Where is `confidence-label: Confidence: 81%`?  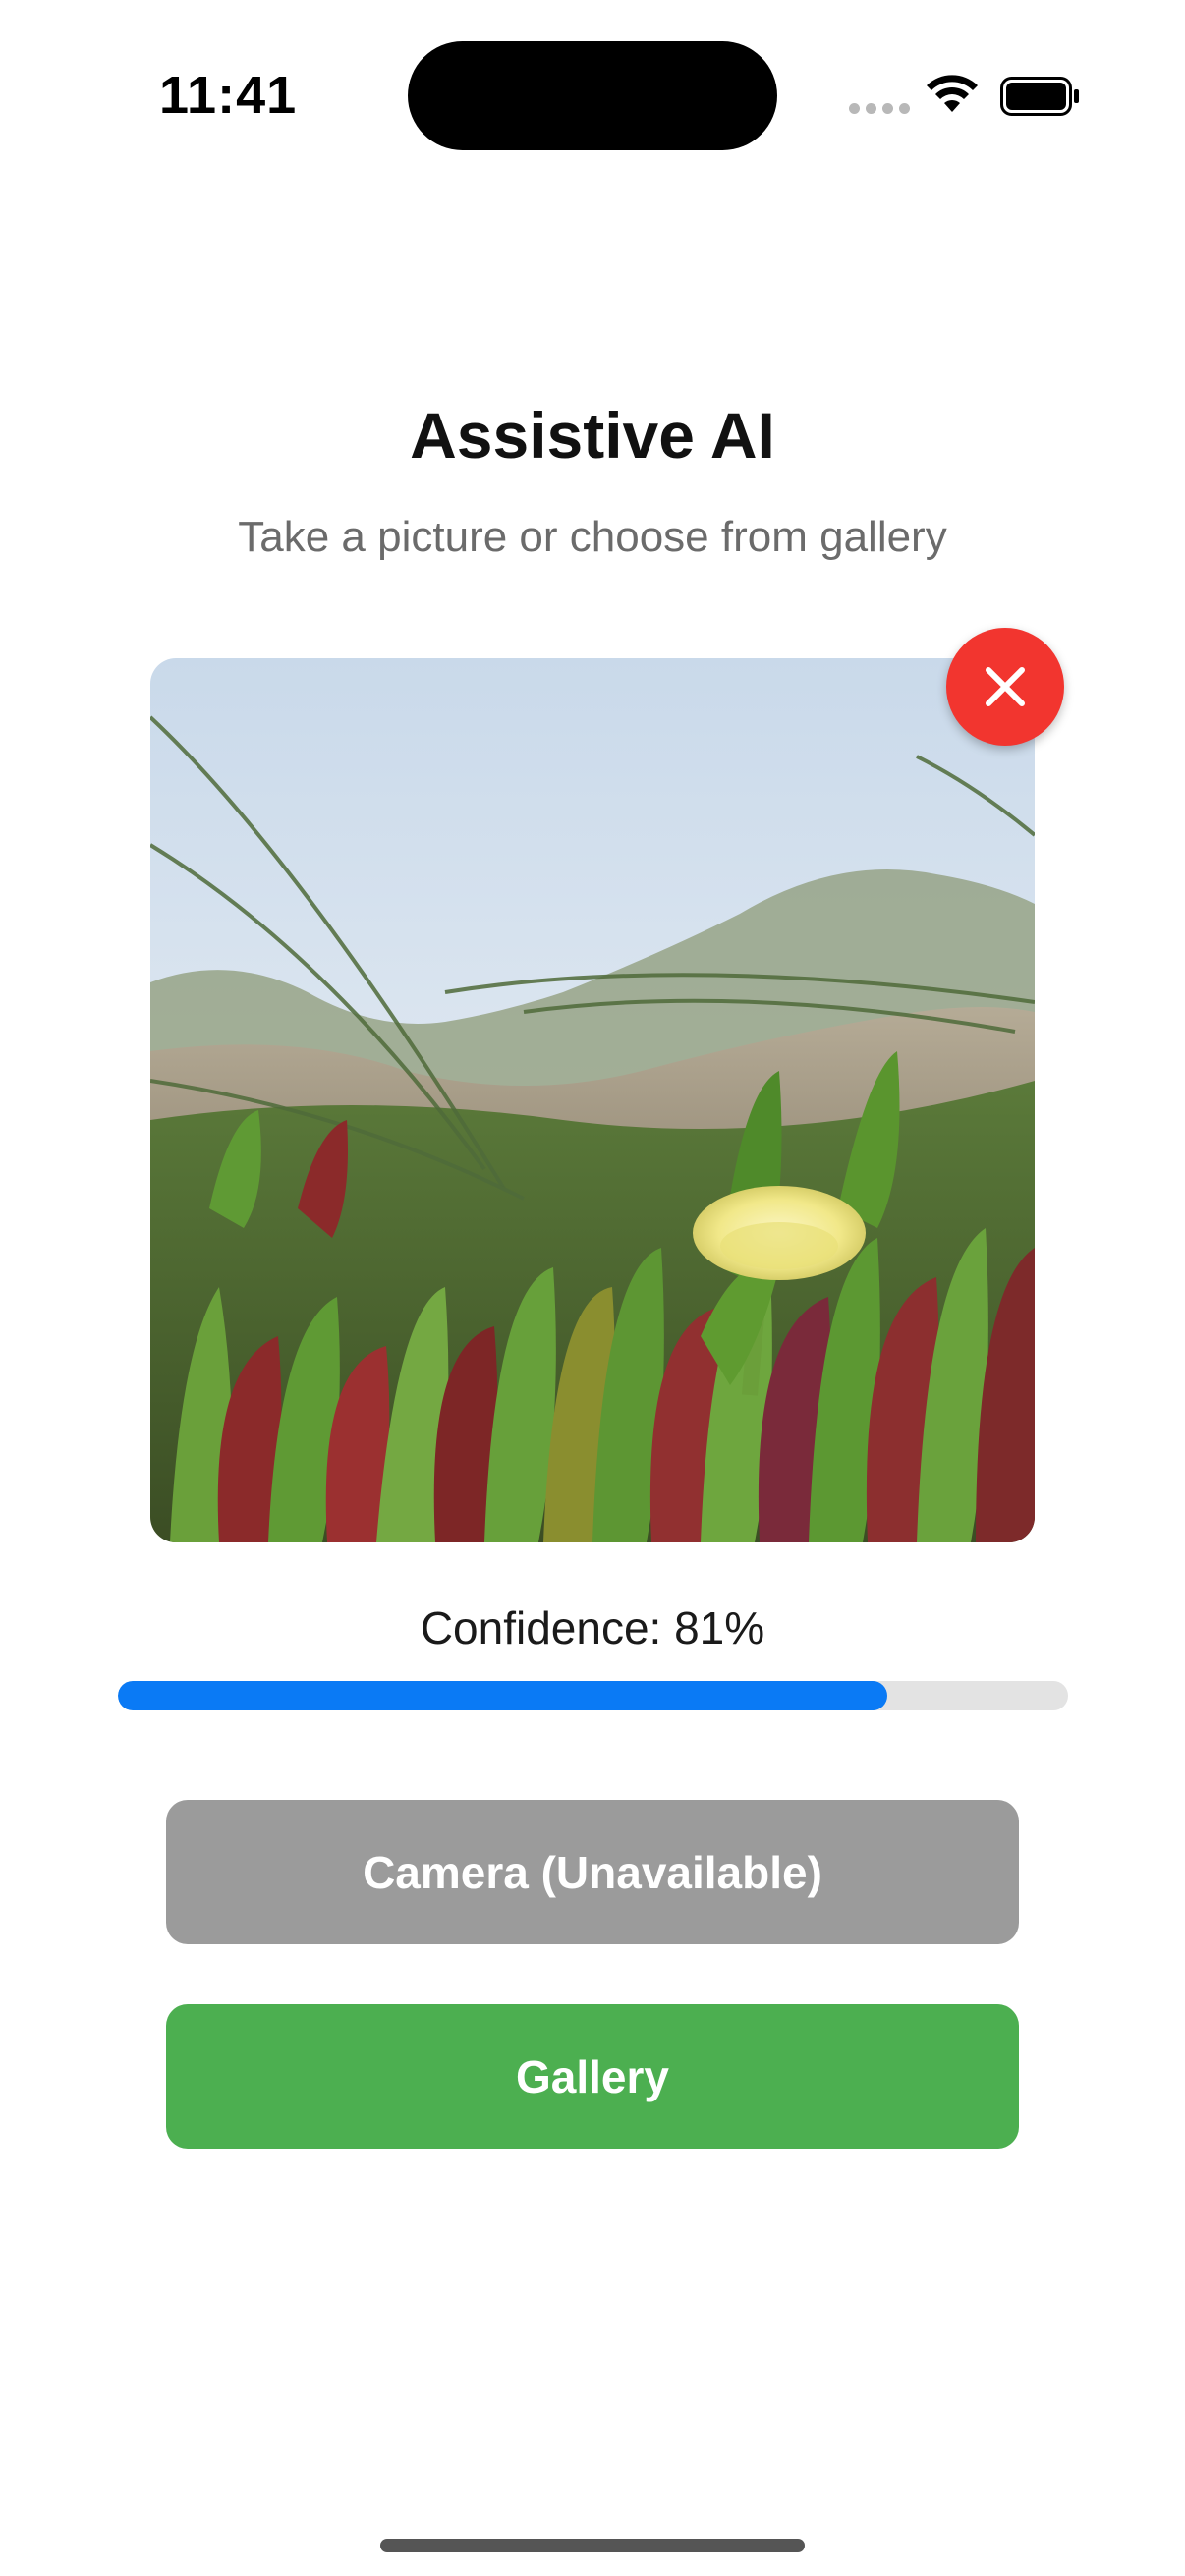
confidence-label: Confidence: 81% is located at coordinates (592, 1627).